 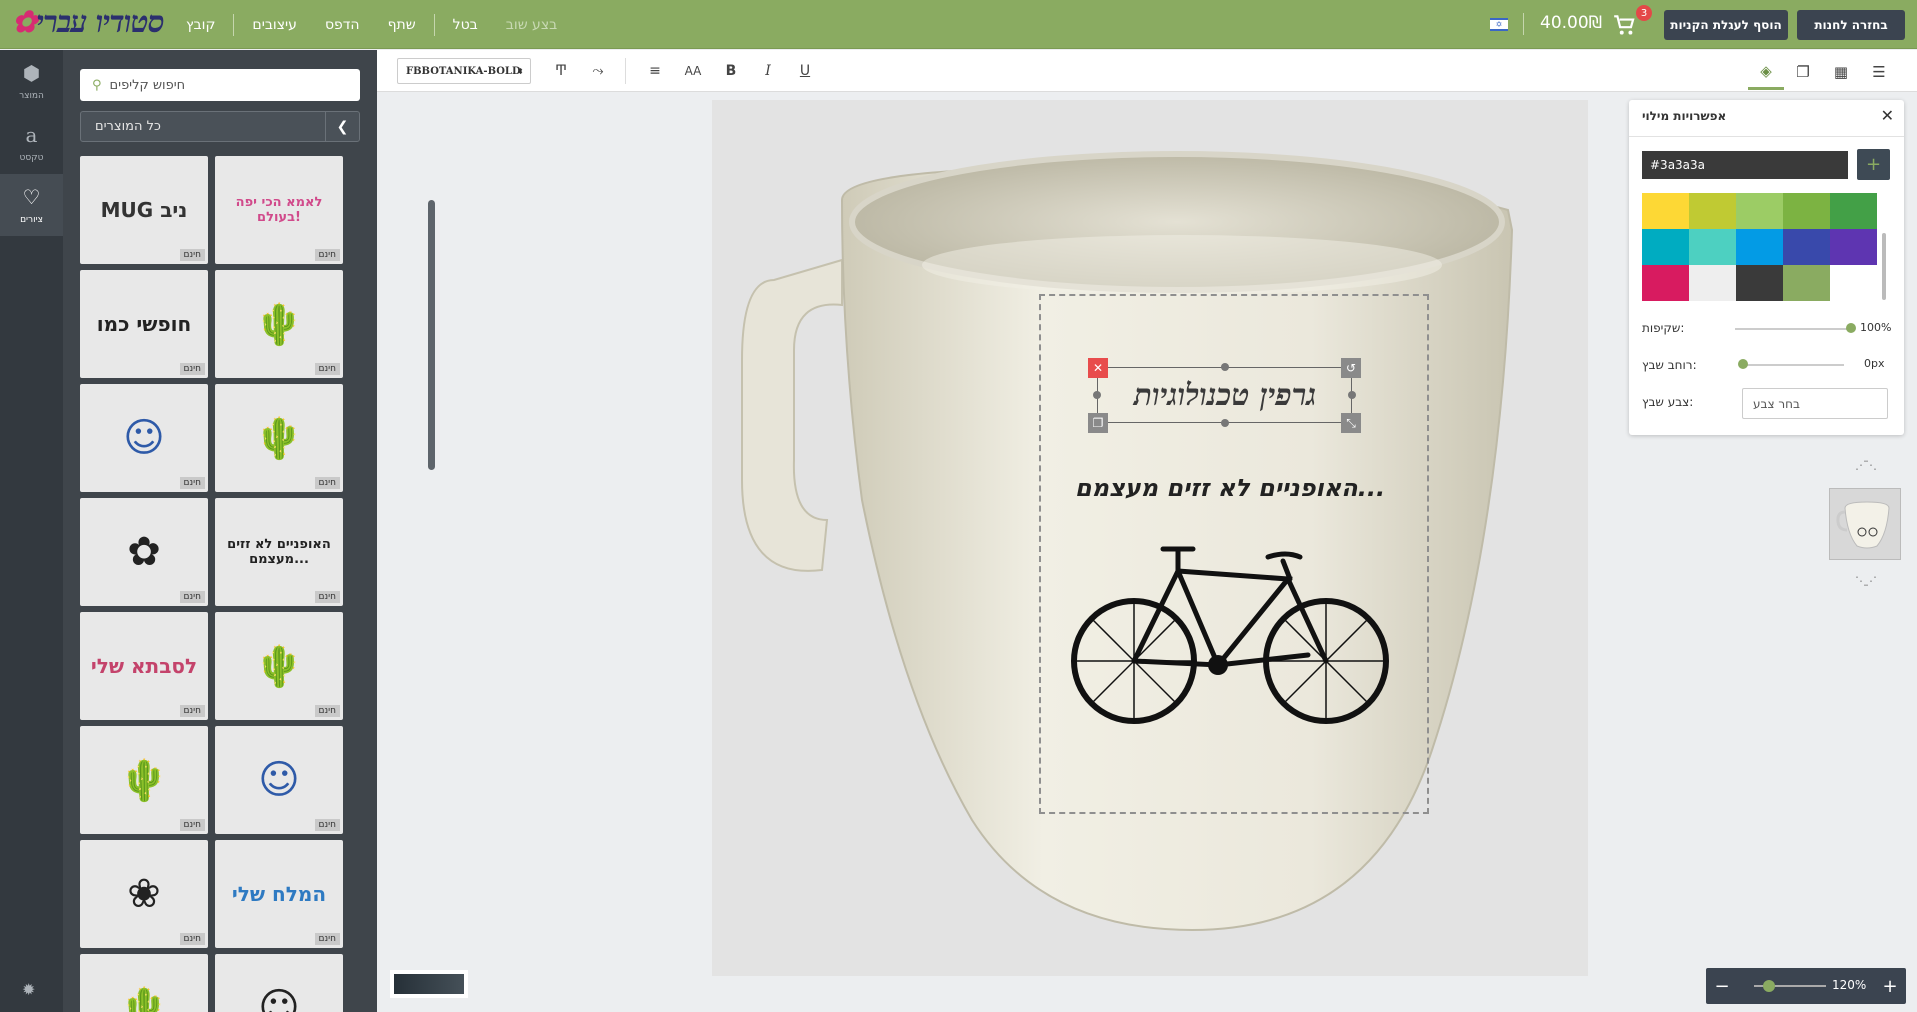 I want to click on close-icon: ✕, so click(x=1887, y=115).